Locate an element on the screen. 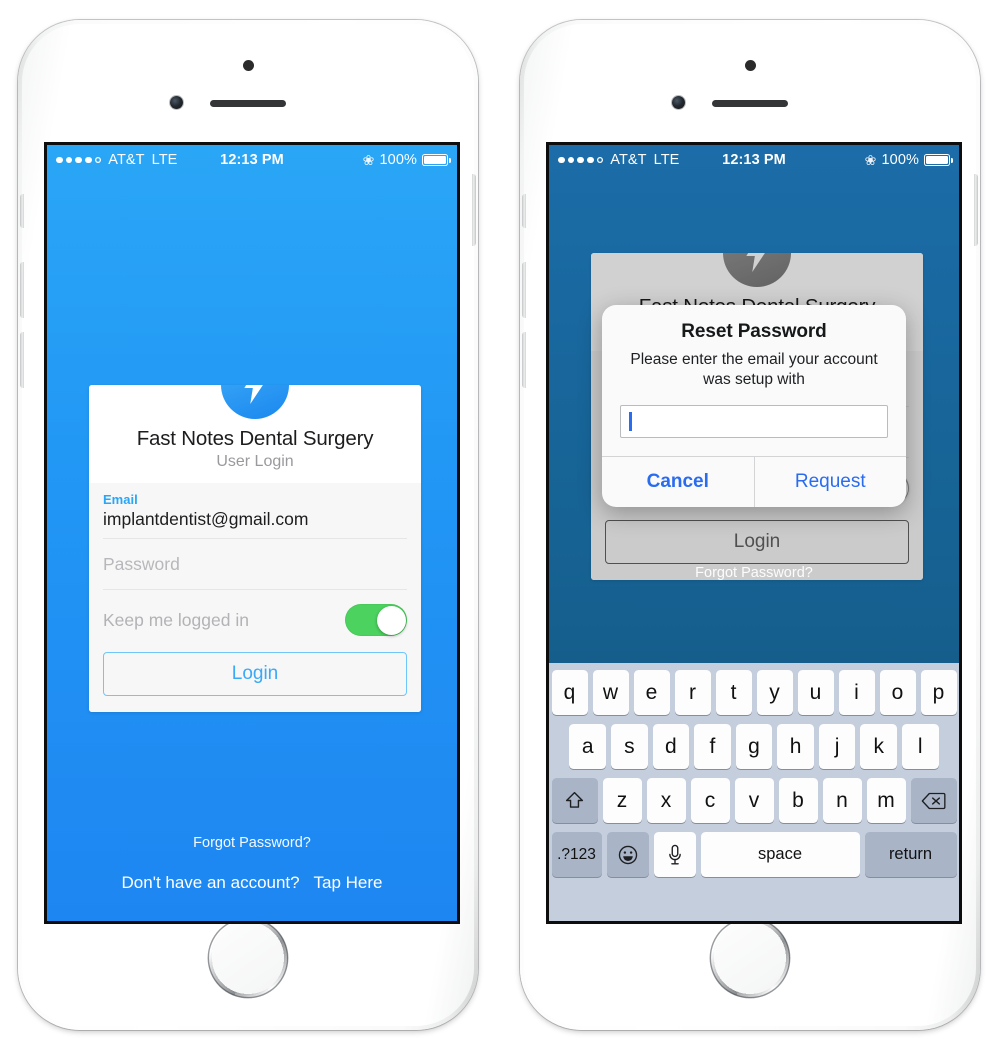  volume-down-button-right is located at coordinates (524, 360).